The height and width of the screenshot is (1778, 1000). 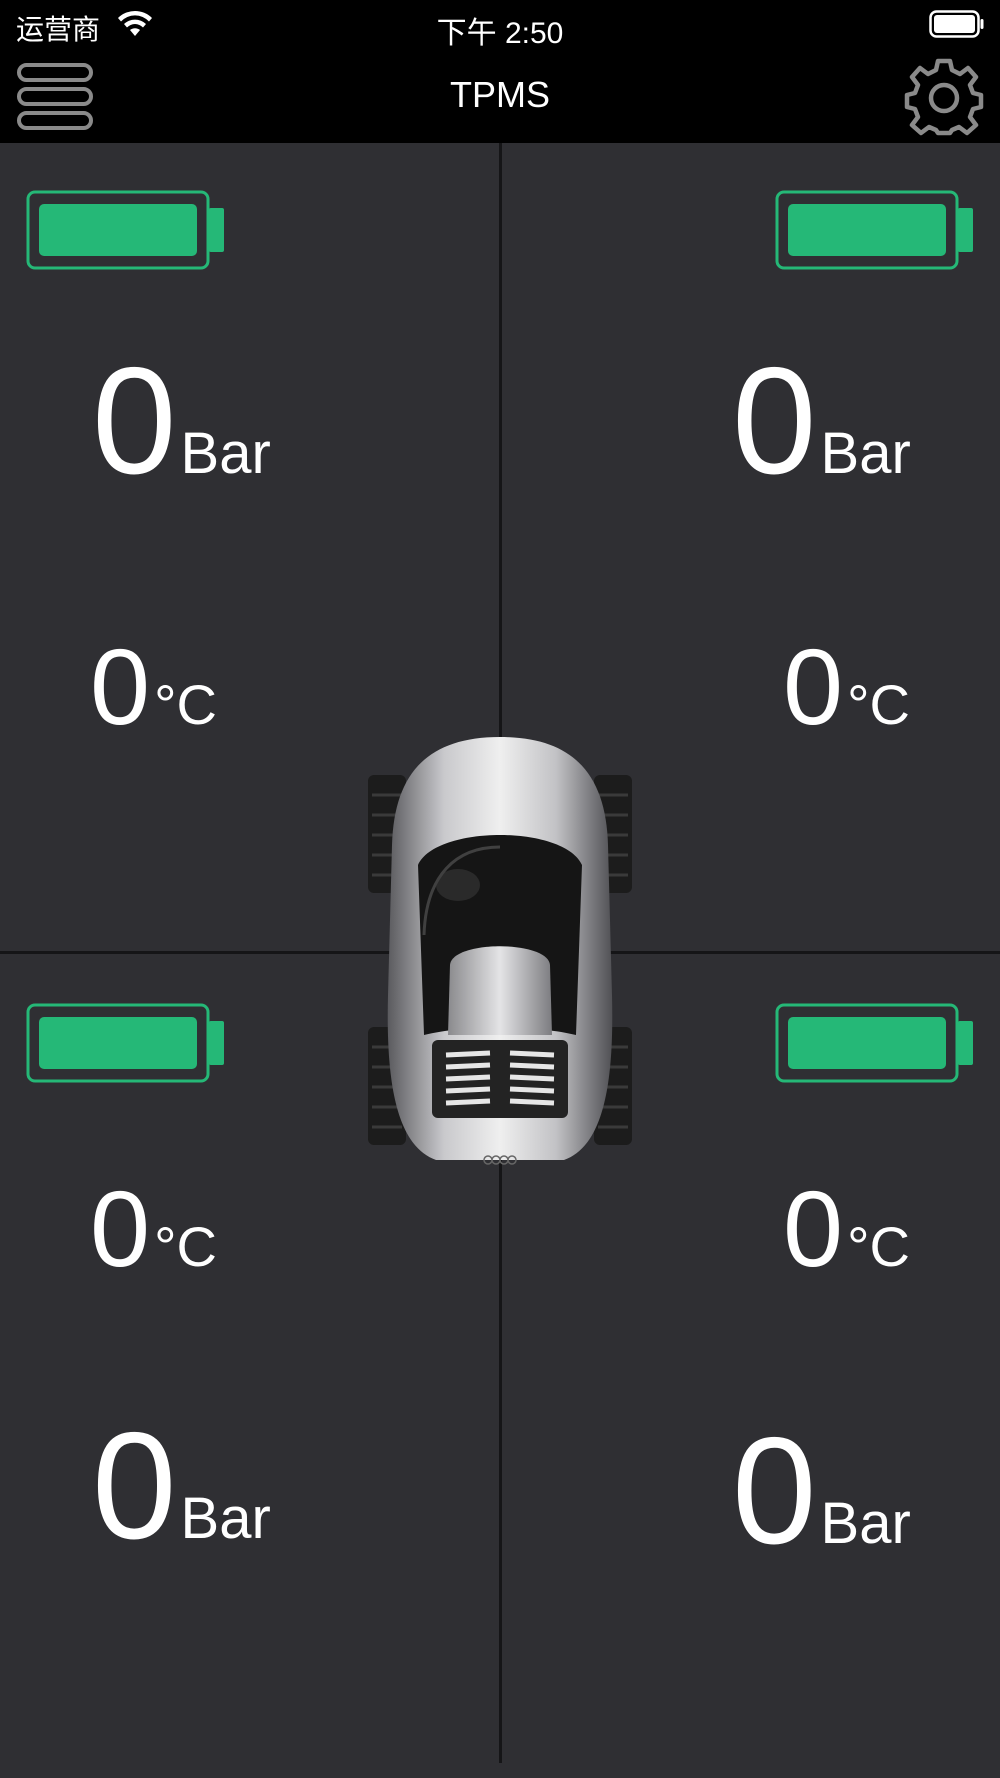 What do you see at coordinates (878, 704) in the screenshot?
I see `front-right-temperature-unit: °C` at bounding box center [878, 704].